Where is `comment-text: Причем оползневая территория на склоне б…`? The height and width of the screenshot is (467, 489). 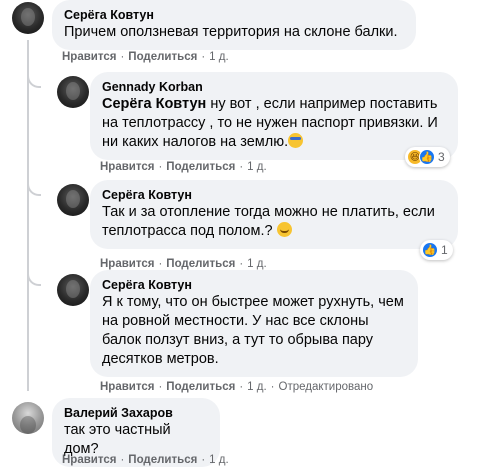
comment-text: Причем оползневая территория на склоне б… is located at coordinates (231, 32).